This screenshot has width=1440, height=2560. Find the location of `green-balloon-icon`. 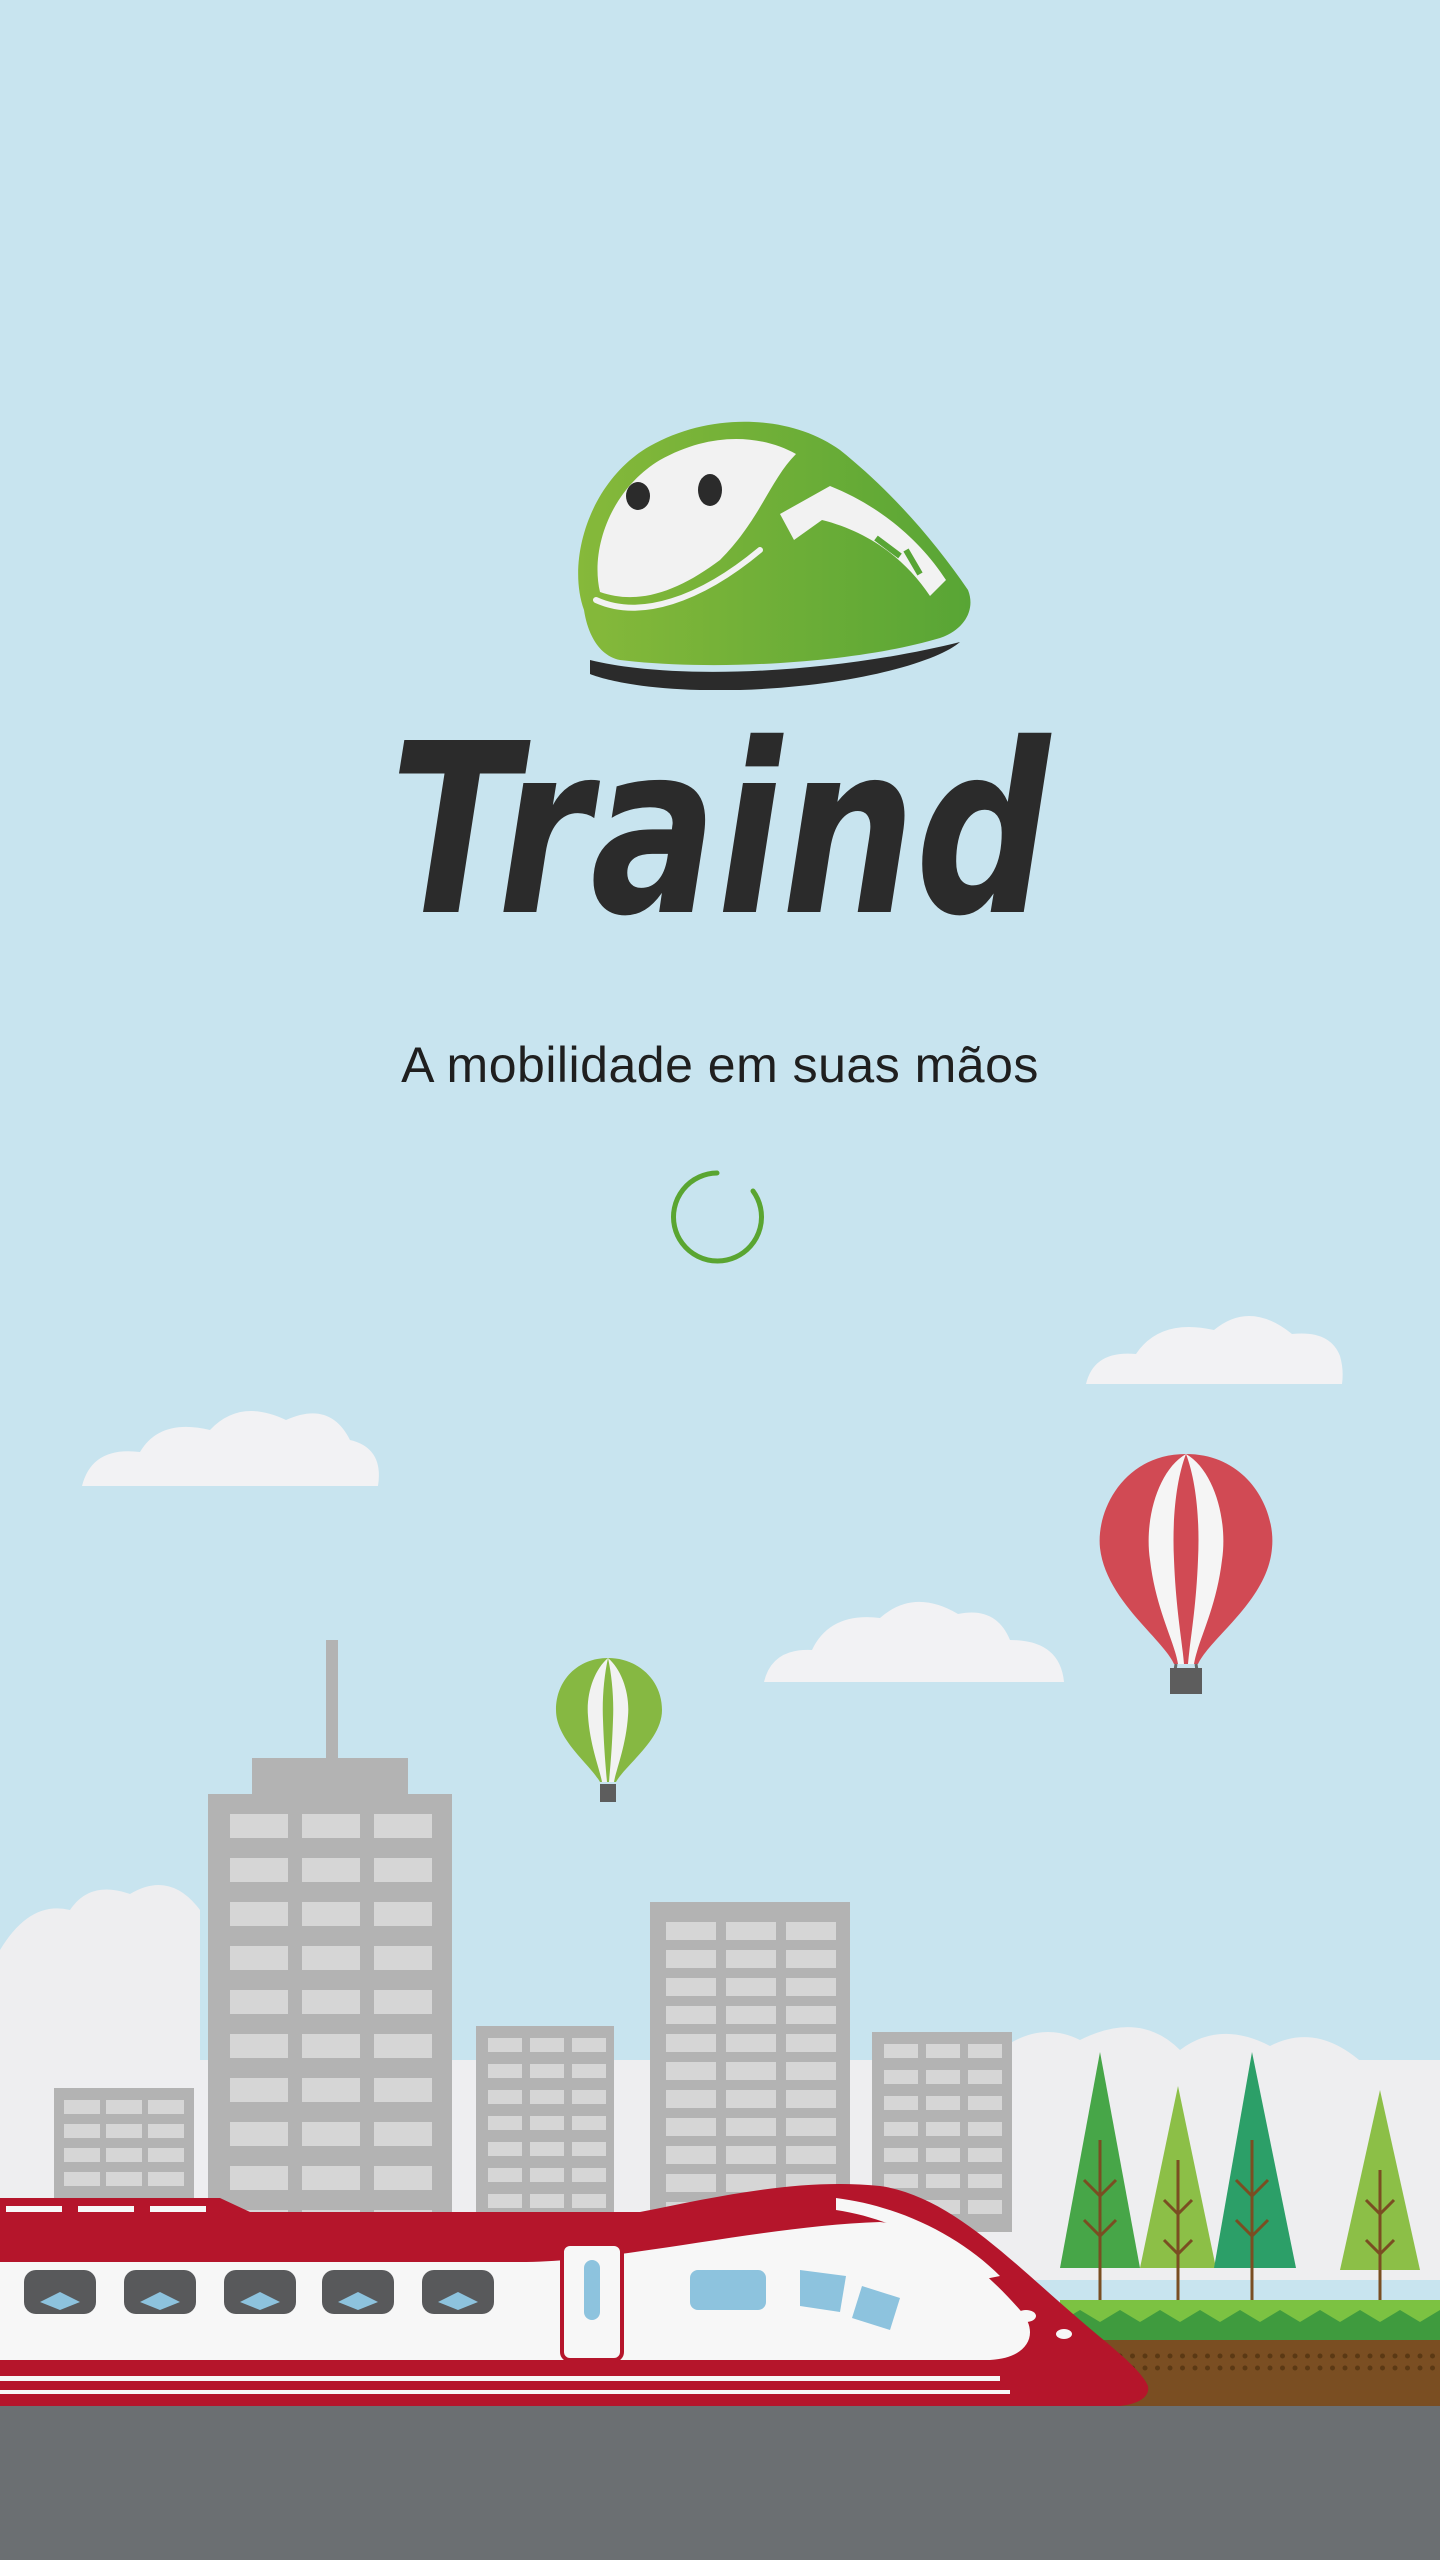

green-balloon-icon is located at coordinates (609, 1730).